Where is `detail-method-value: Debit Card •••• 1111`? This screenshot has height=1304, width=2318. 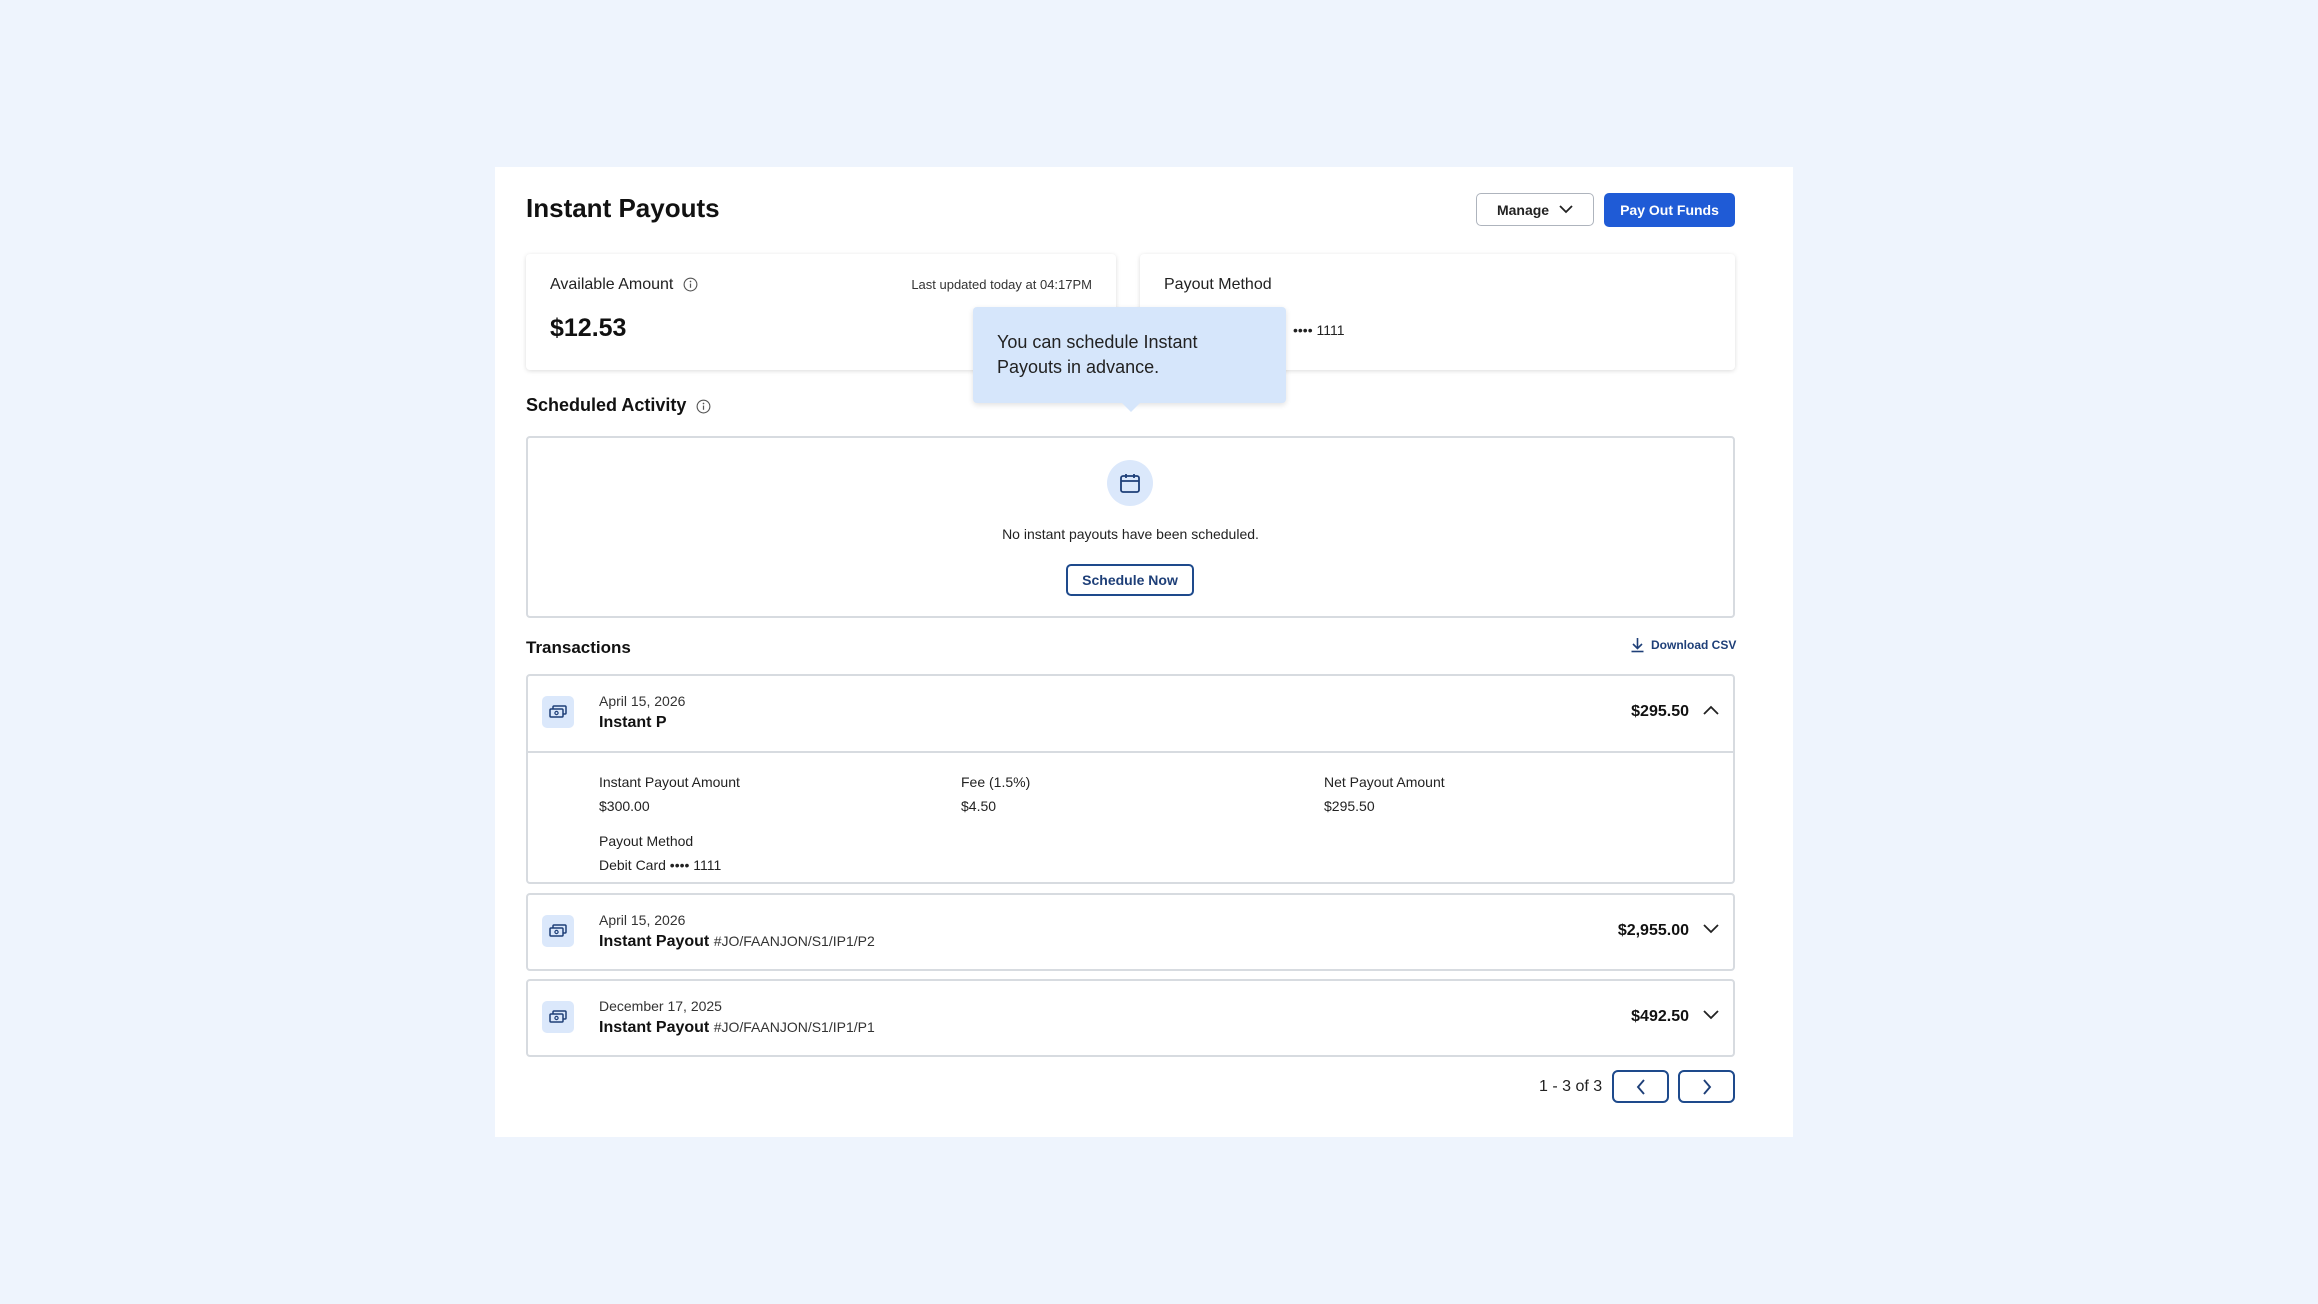
detail-method-value: Debit Card •••• 1111 is located at coordinates (660, 865).